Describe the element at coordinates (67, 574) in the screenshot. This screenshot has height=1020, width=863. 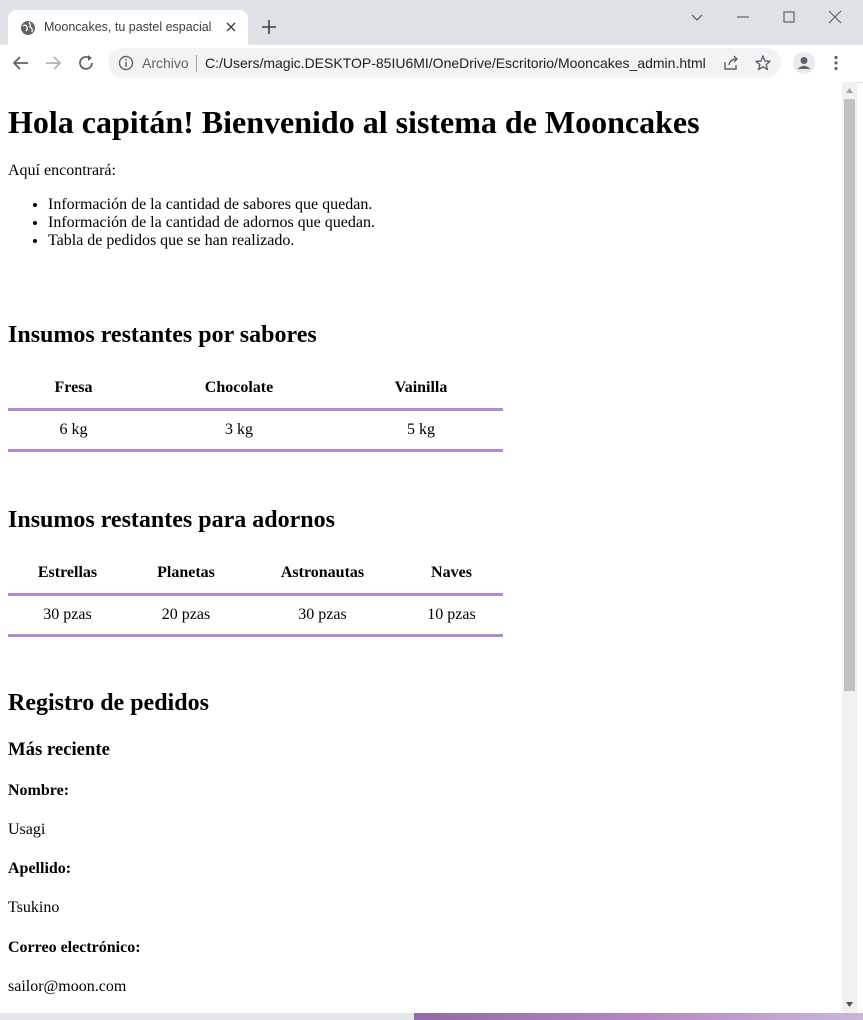
I see `table-header: Estrellas` at that location.